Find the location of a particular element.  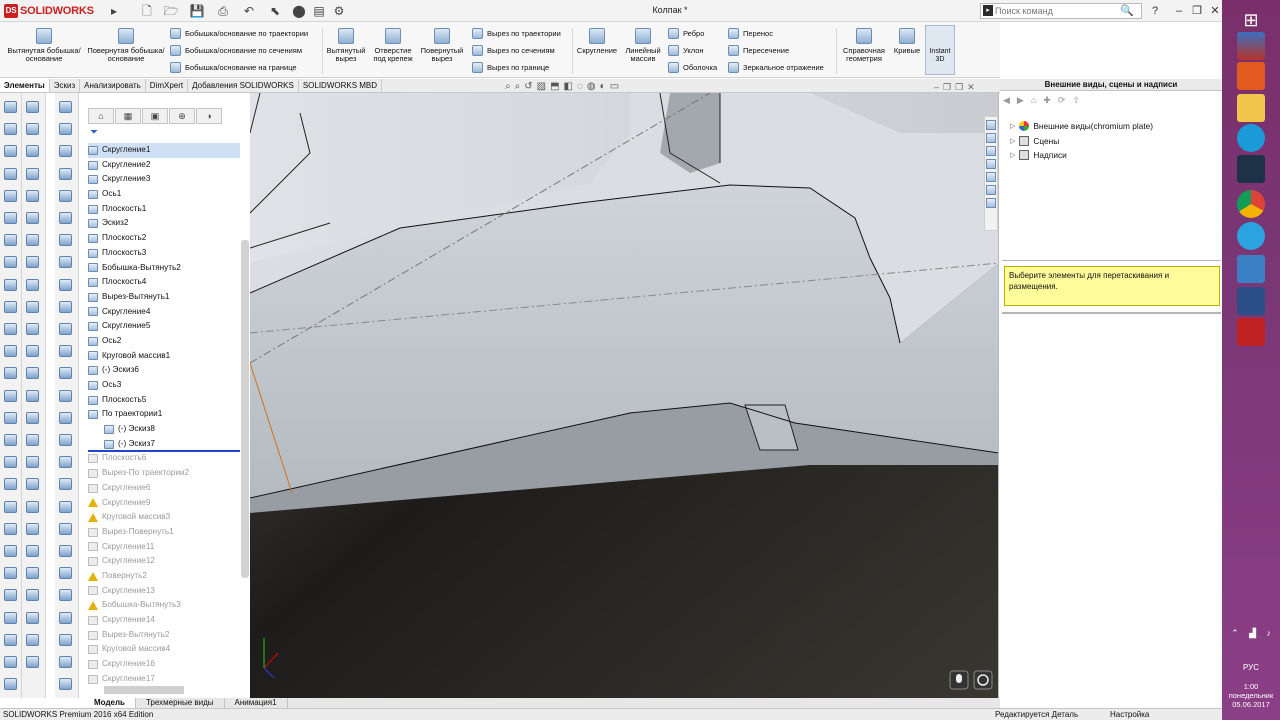

tree-item: (-) Эскиз6 is located at coordinates (164, 370).